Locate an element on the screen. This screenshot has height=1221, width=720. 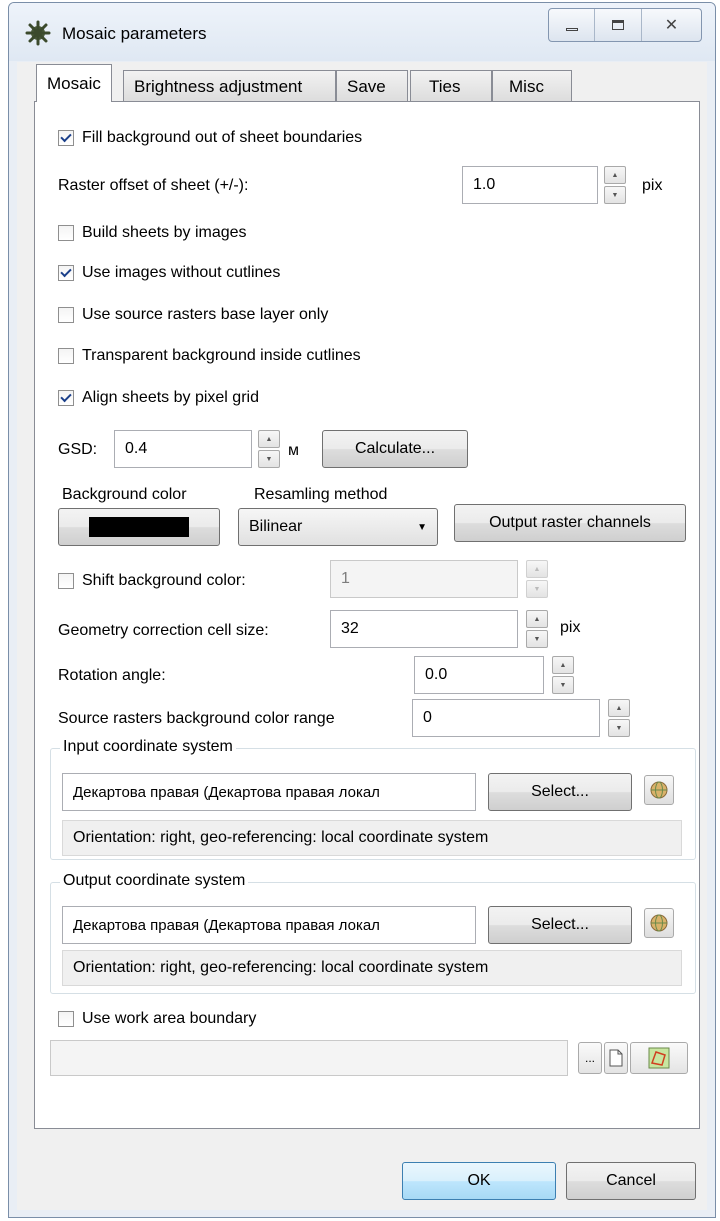
raster-offset-unit: pix is located at coordinates (652, 185).